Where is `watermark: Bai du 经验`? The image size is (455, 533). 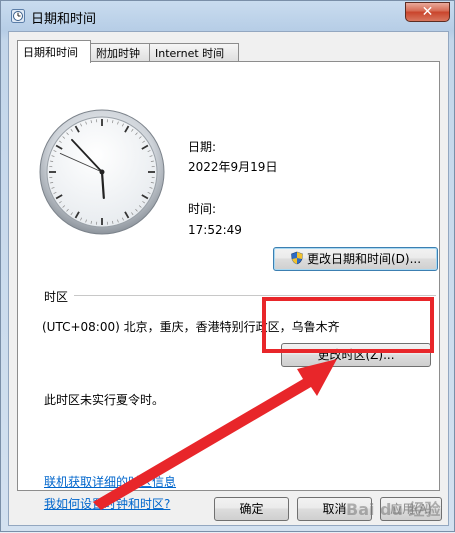
watermark: Bai du 经验 is located at coordinates (393, 508).